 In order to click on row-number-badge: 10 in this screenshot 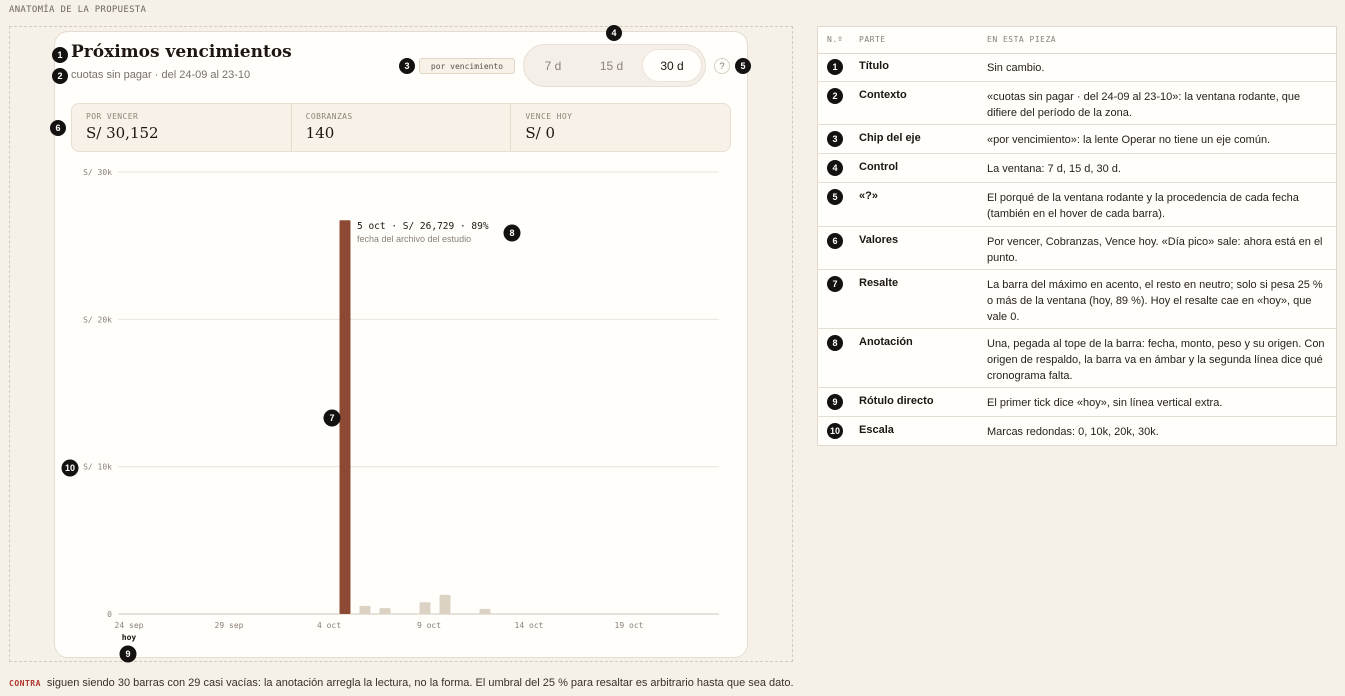, I will do `click(835, 431)`.